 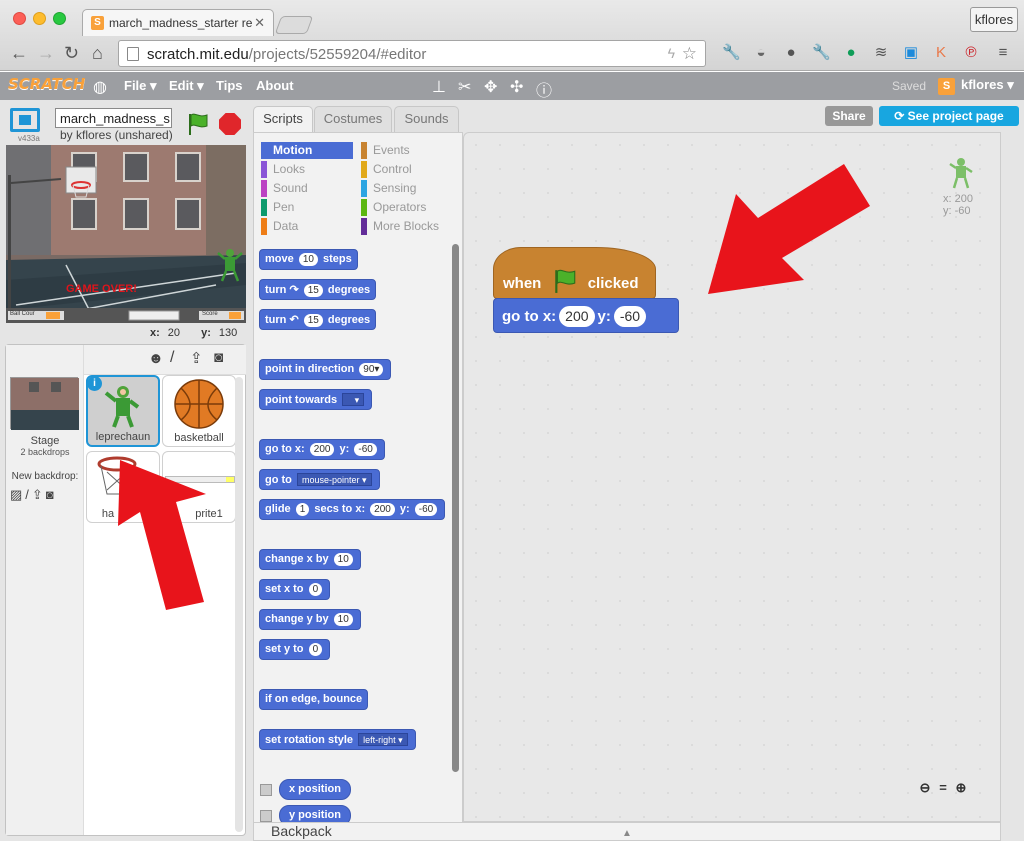 What do you see at coordinates (123, 411) in the screenshot?
I see `sprite-tile-leprechaun: i leprechaun` at bounding box center [123, 411].